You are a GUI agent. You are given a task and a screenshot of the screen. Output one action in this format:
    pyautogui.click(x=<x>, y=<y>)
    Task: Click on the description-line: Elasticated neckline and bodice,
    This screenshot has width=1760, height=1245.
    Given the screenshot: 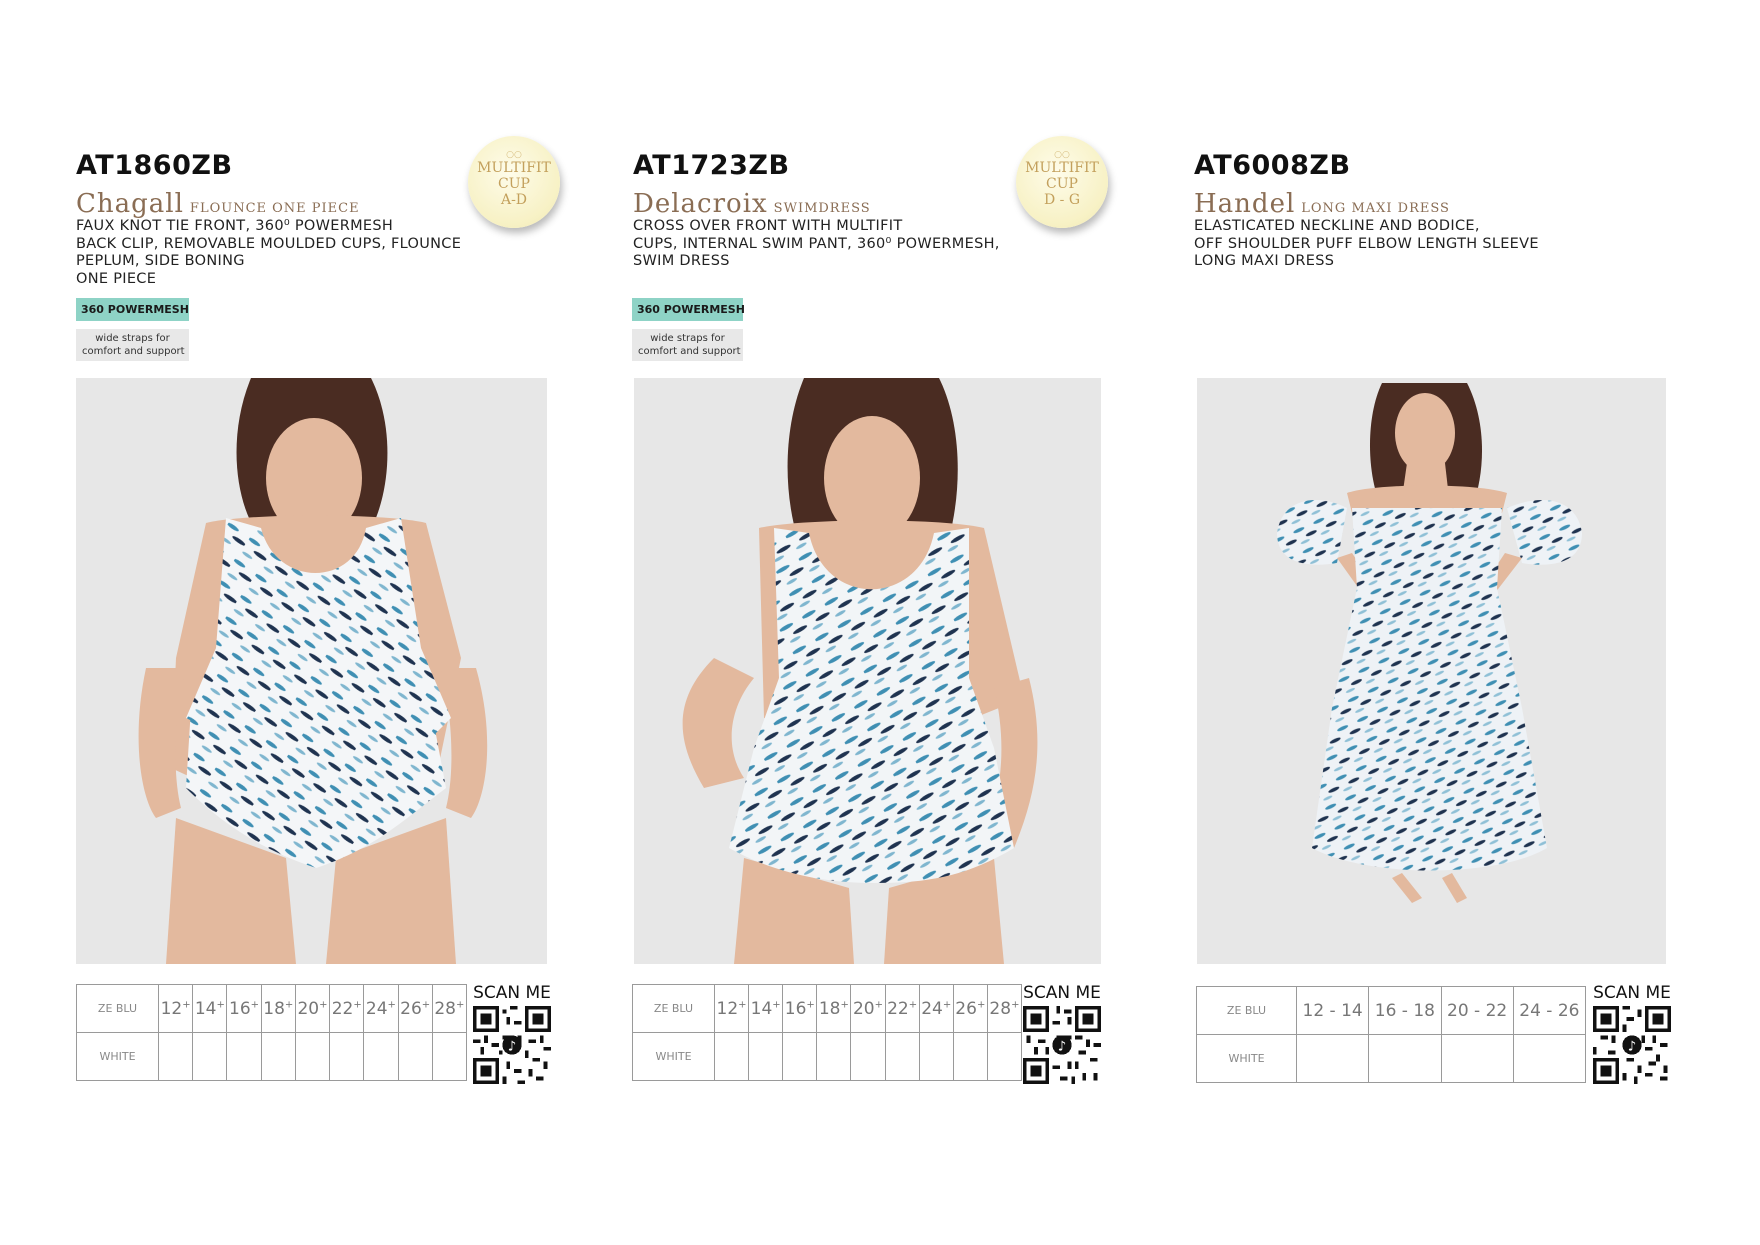 What is the action you would take?
    pyautogui.click(x=1337, y=226)
    